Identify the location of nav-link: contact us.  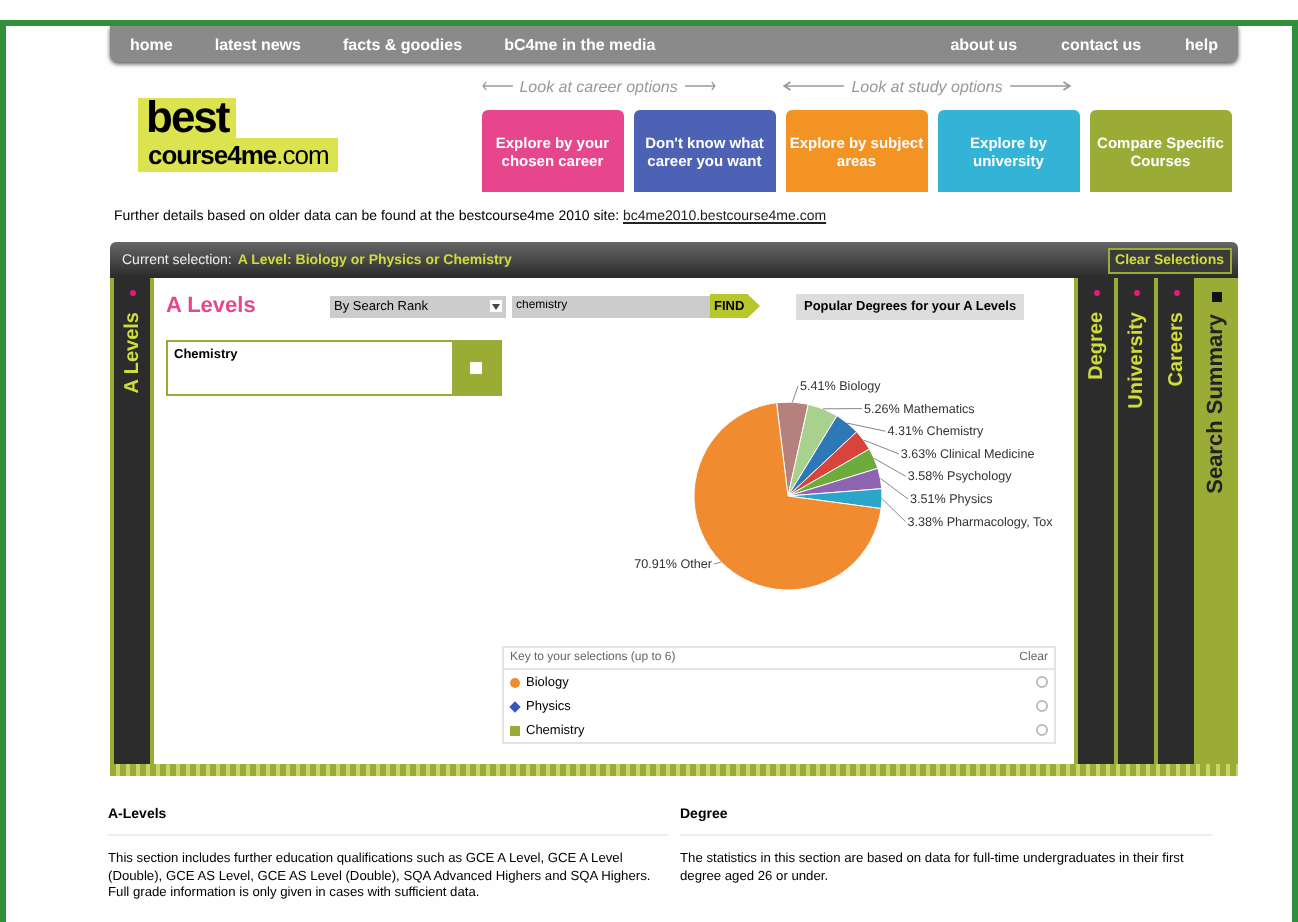
(1101, 44).